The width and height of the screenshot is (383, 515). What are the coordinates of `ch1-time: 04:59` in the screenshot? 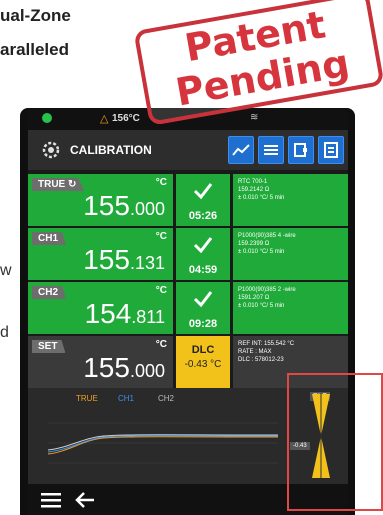 It's located at (203, 270).